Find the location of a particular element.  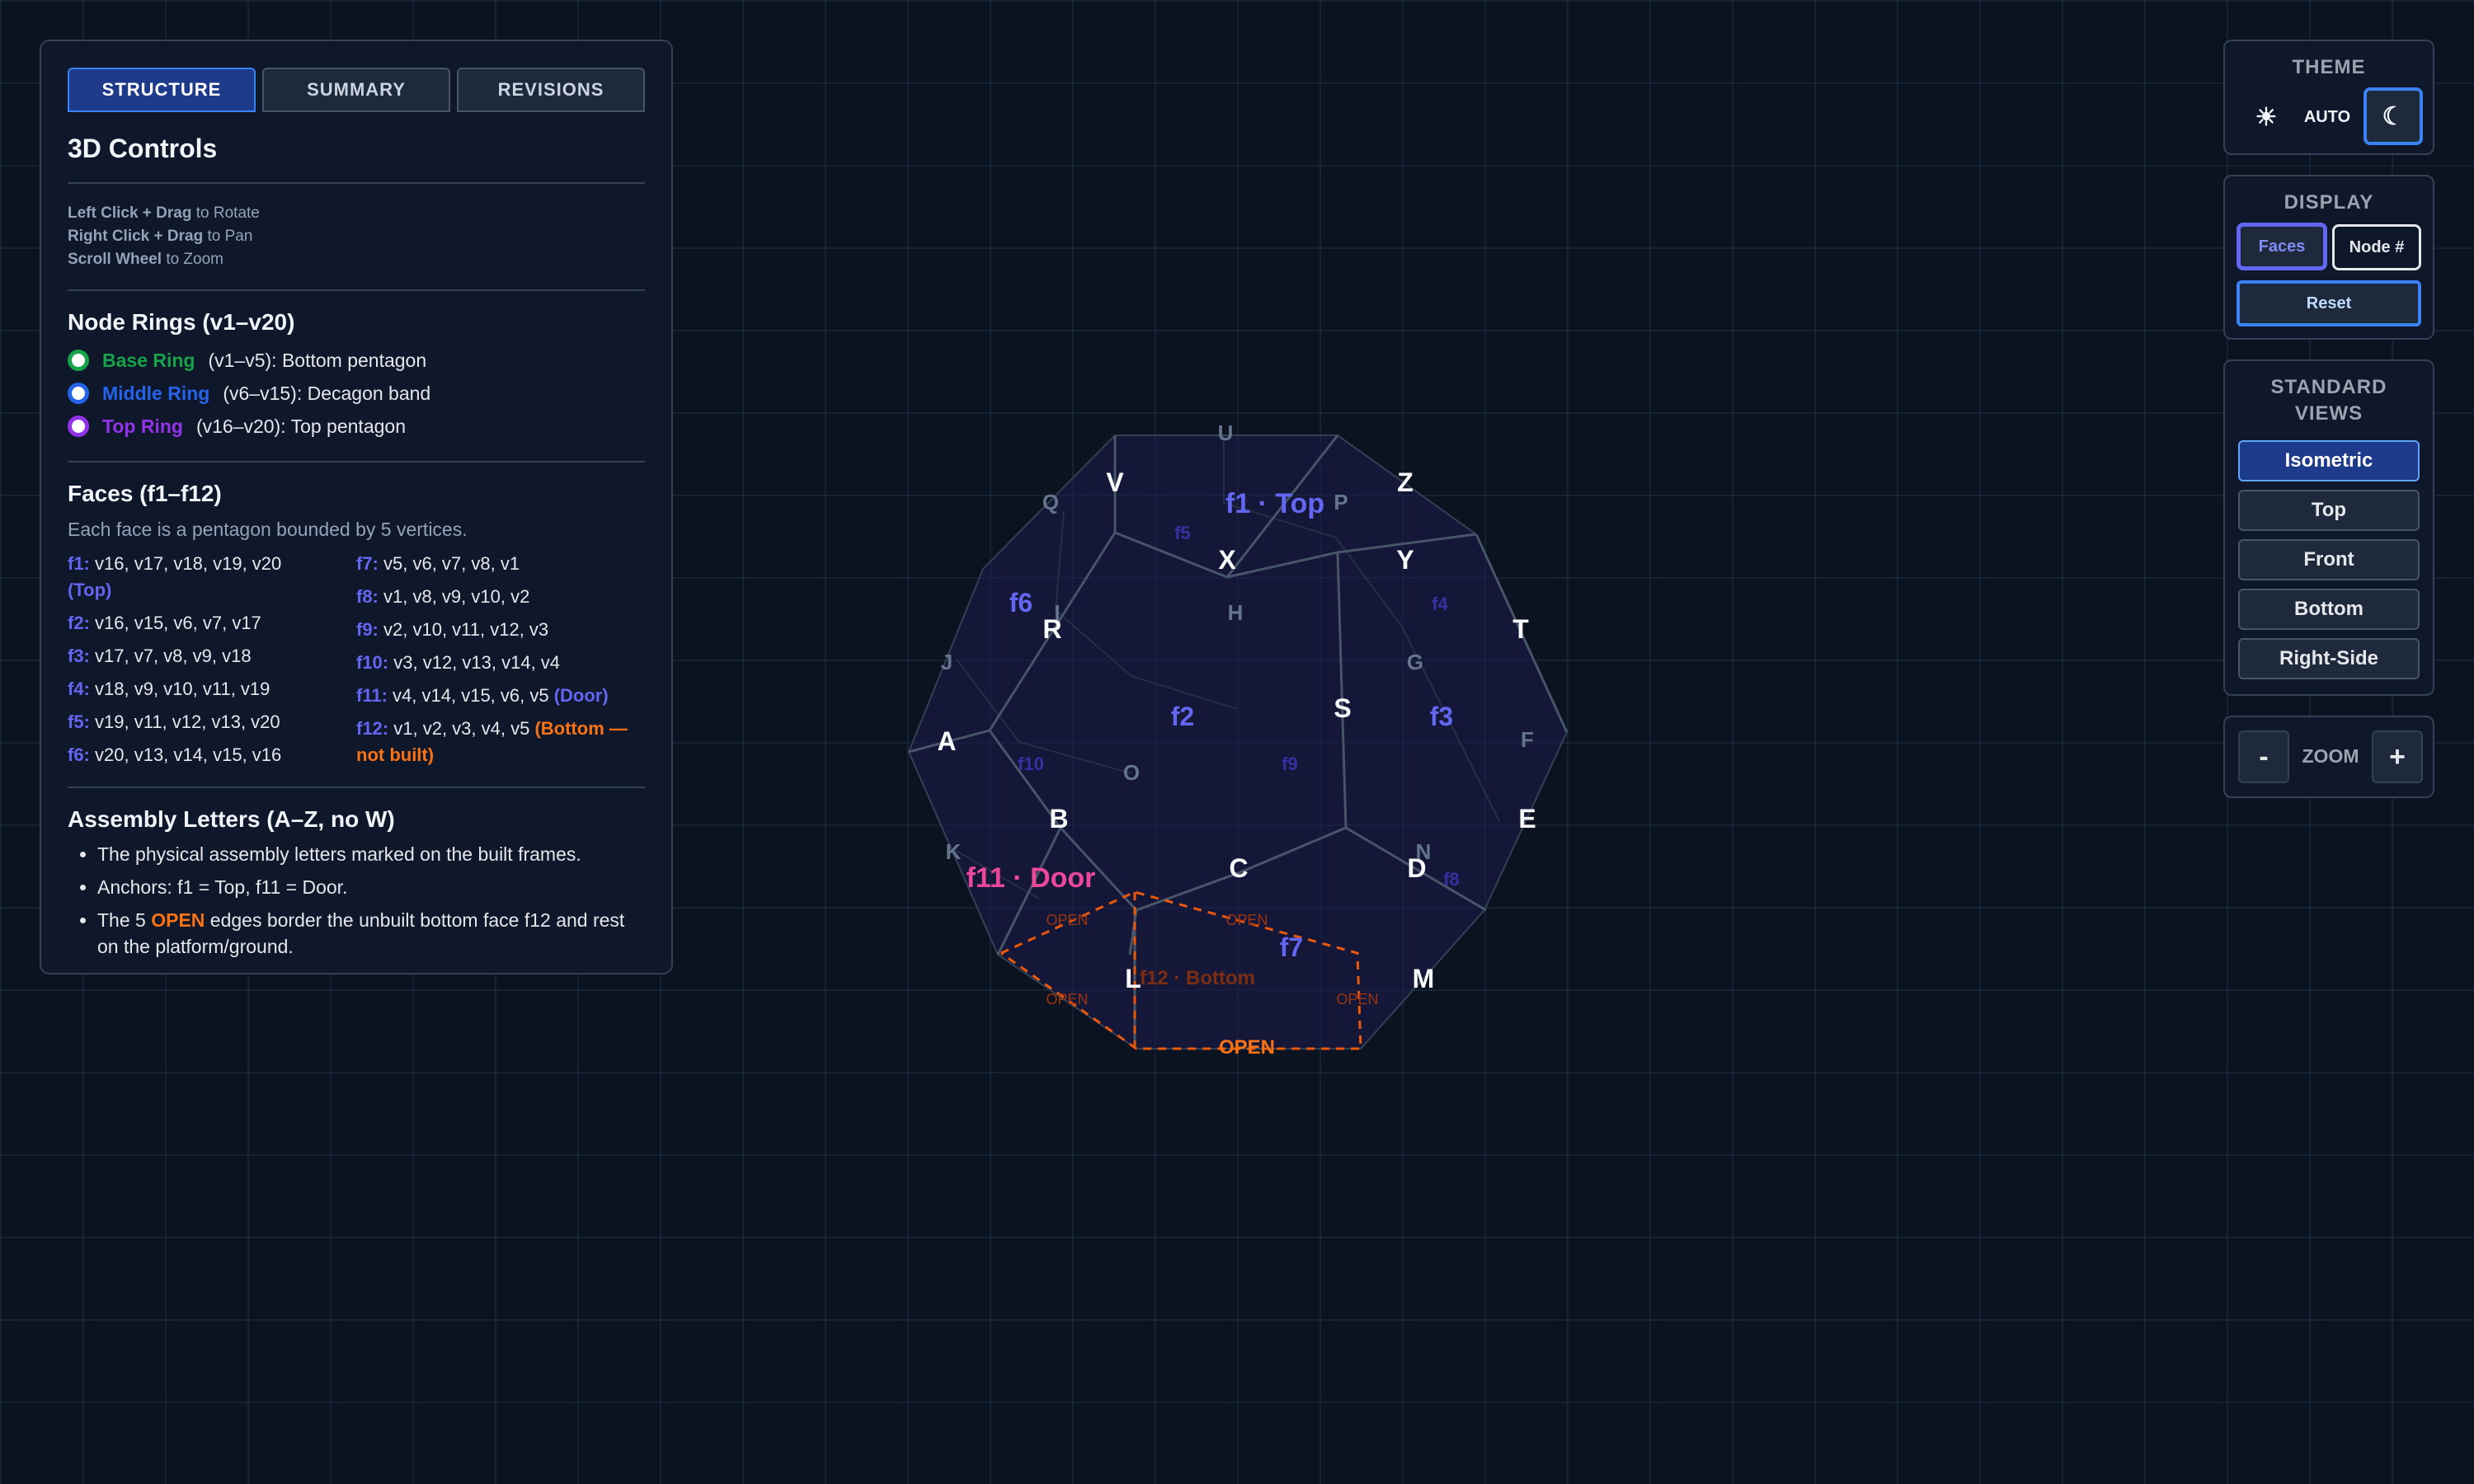

face-label: f3 is located at coordinates (1441, 716).